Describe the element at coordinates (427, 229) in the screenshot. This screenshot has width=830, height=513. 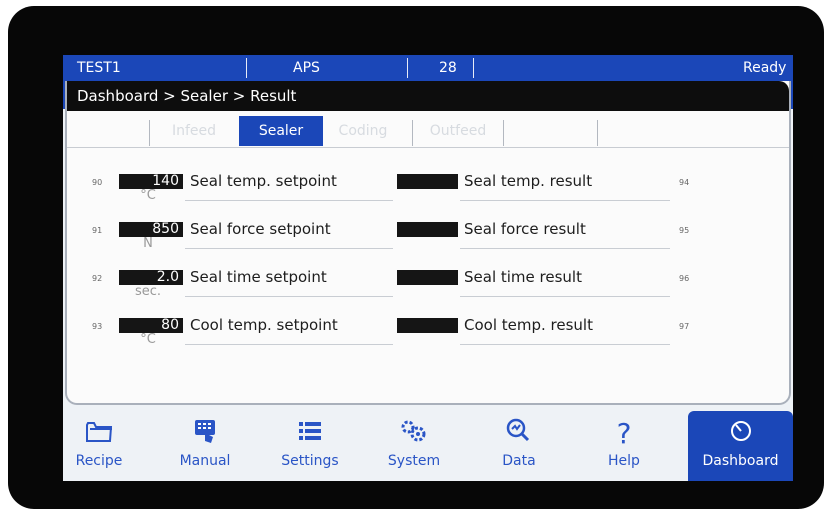
I see `seal-force-result-value` at that location.